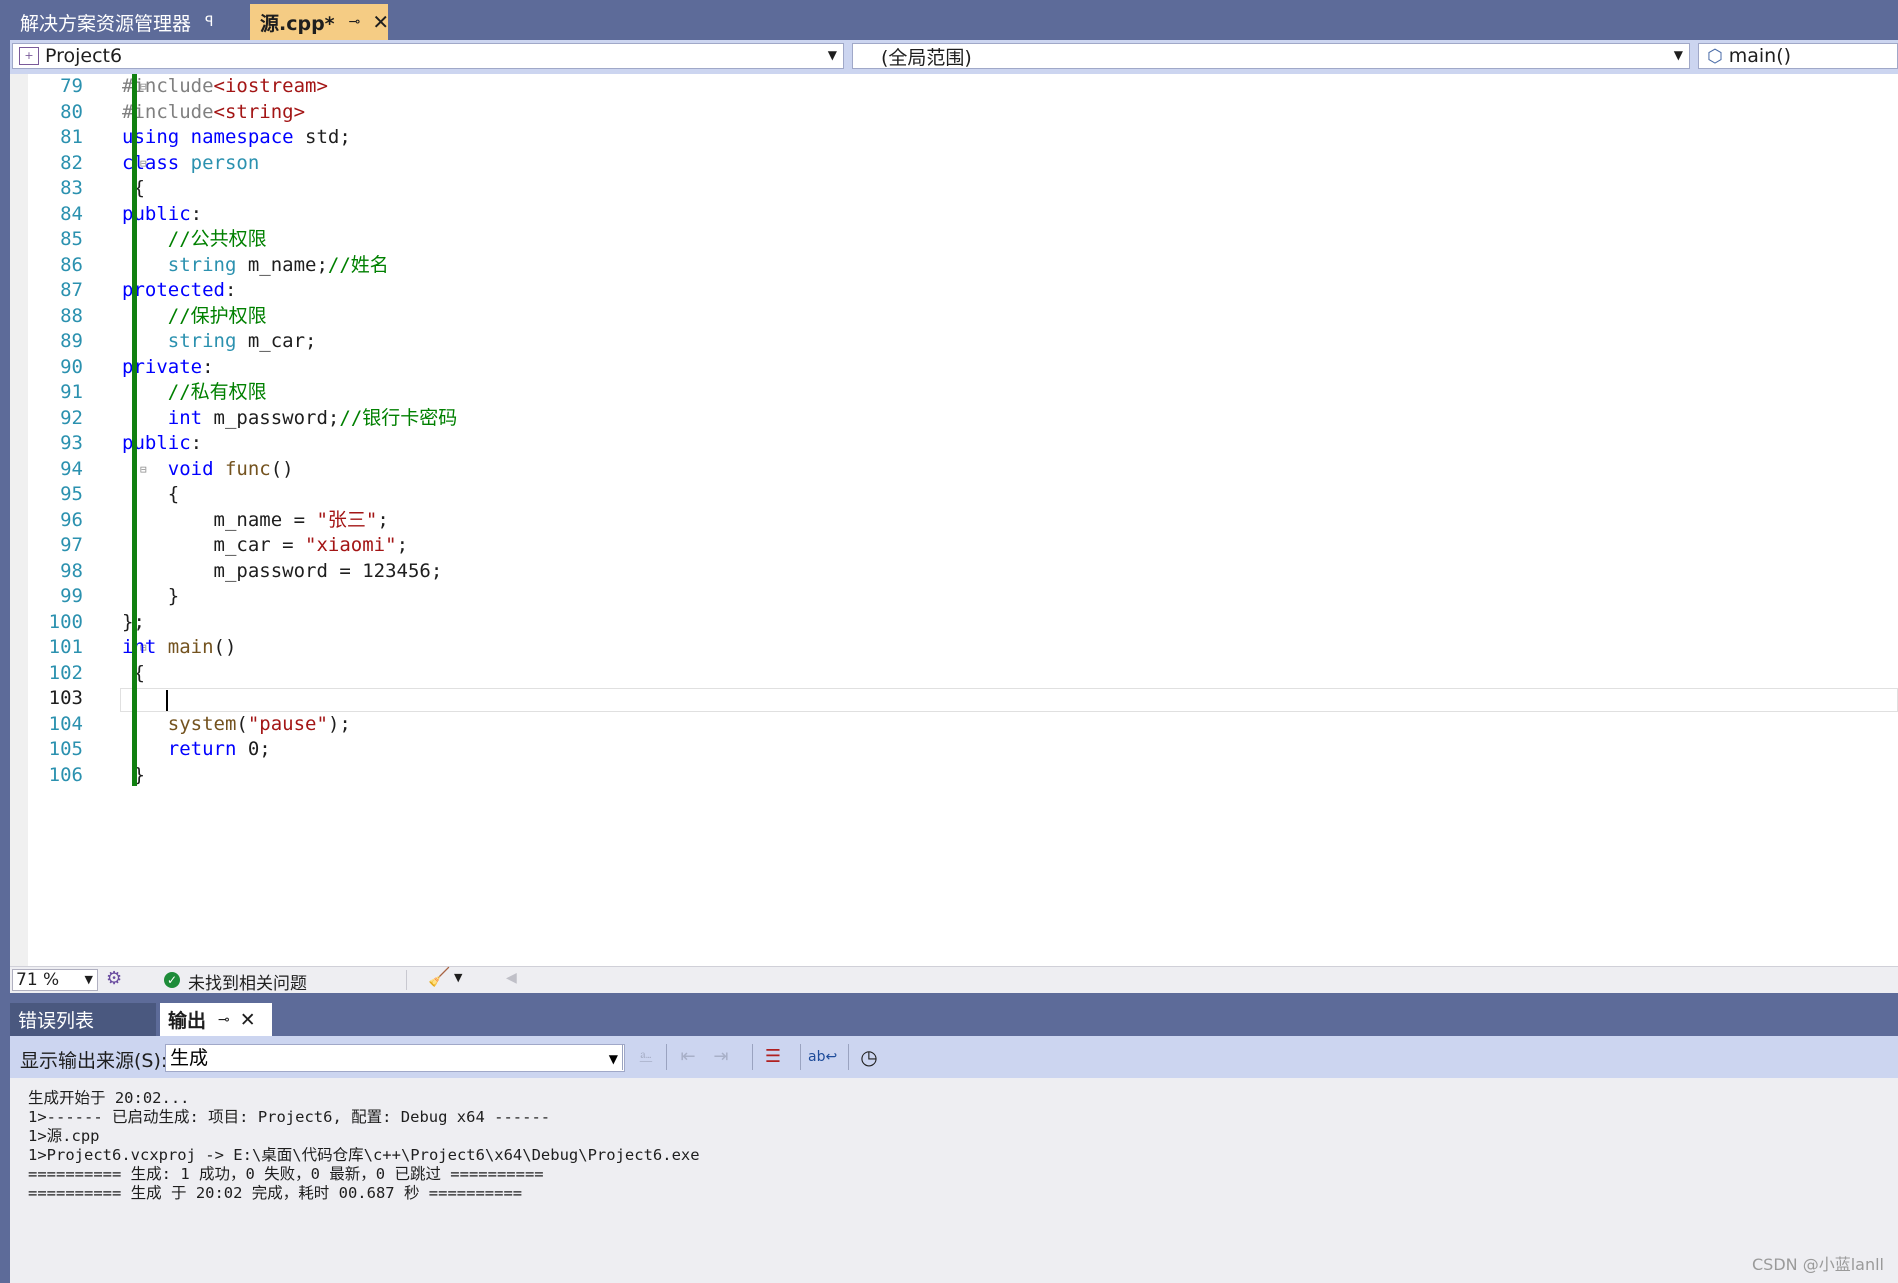 This screenshot has width=1898, height=1283. Describe the element at coordinates (963, 495) in the screenshot. I see `code-line: 95 {` at that location.